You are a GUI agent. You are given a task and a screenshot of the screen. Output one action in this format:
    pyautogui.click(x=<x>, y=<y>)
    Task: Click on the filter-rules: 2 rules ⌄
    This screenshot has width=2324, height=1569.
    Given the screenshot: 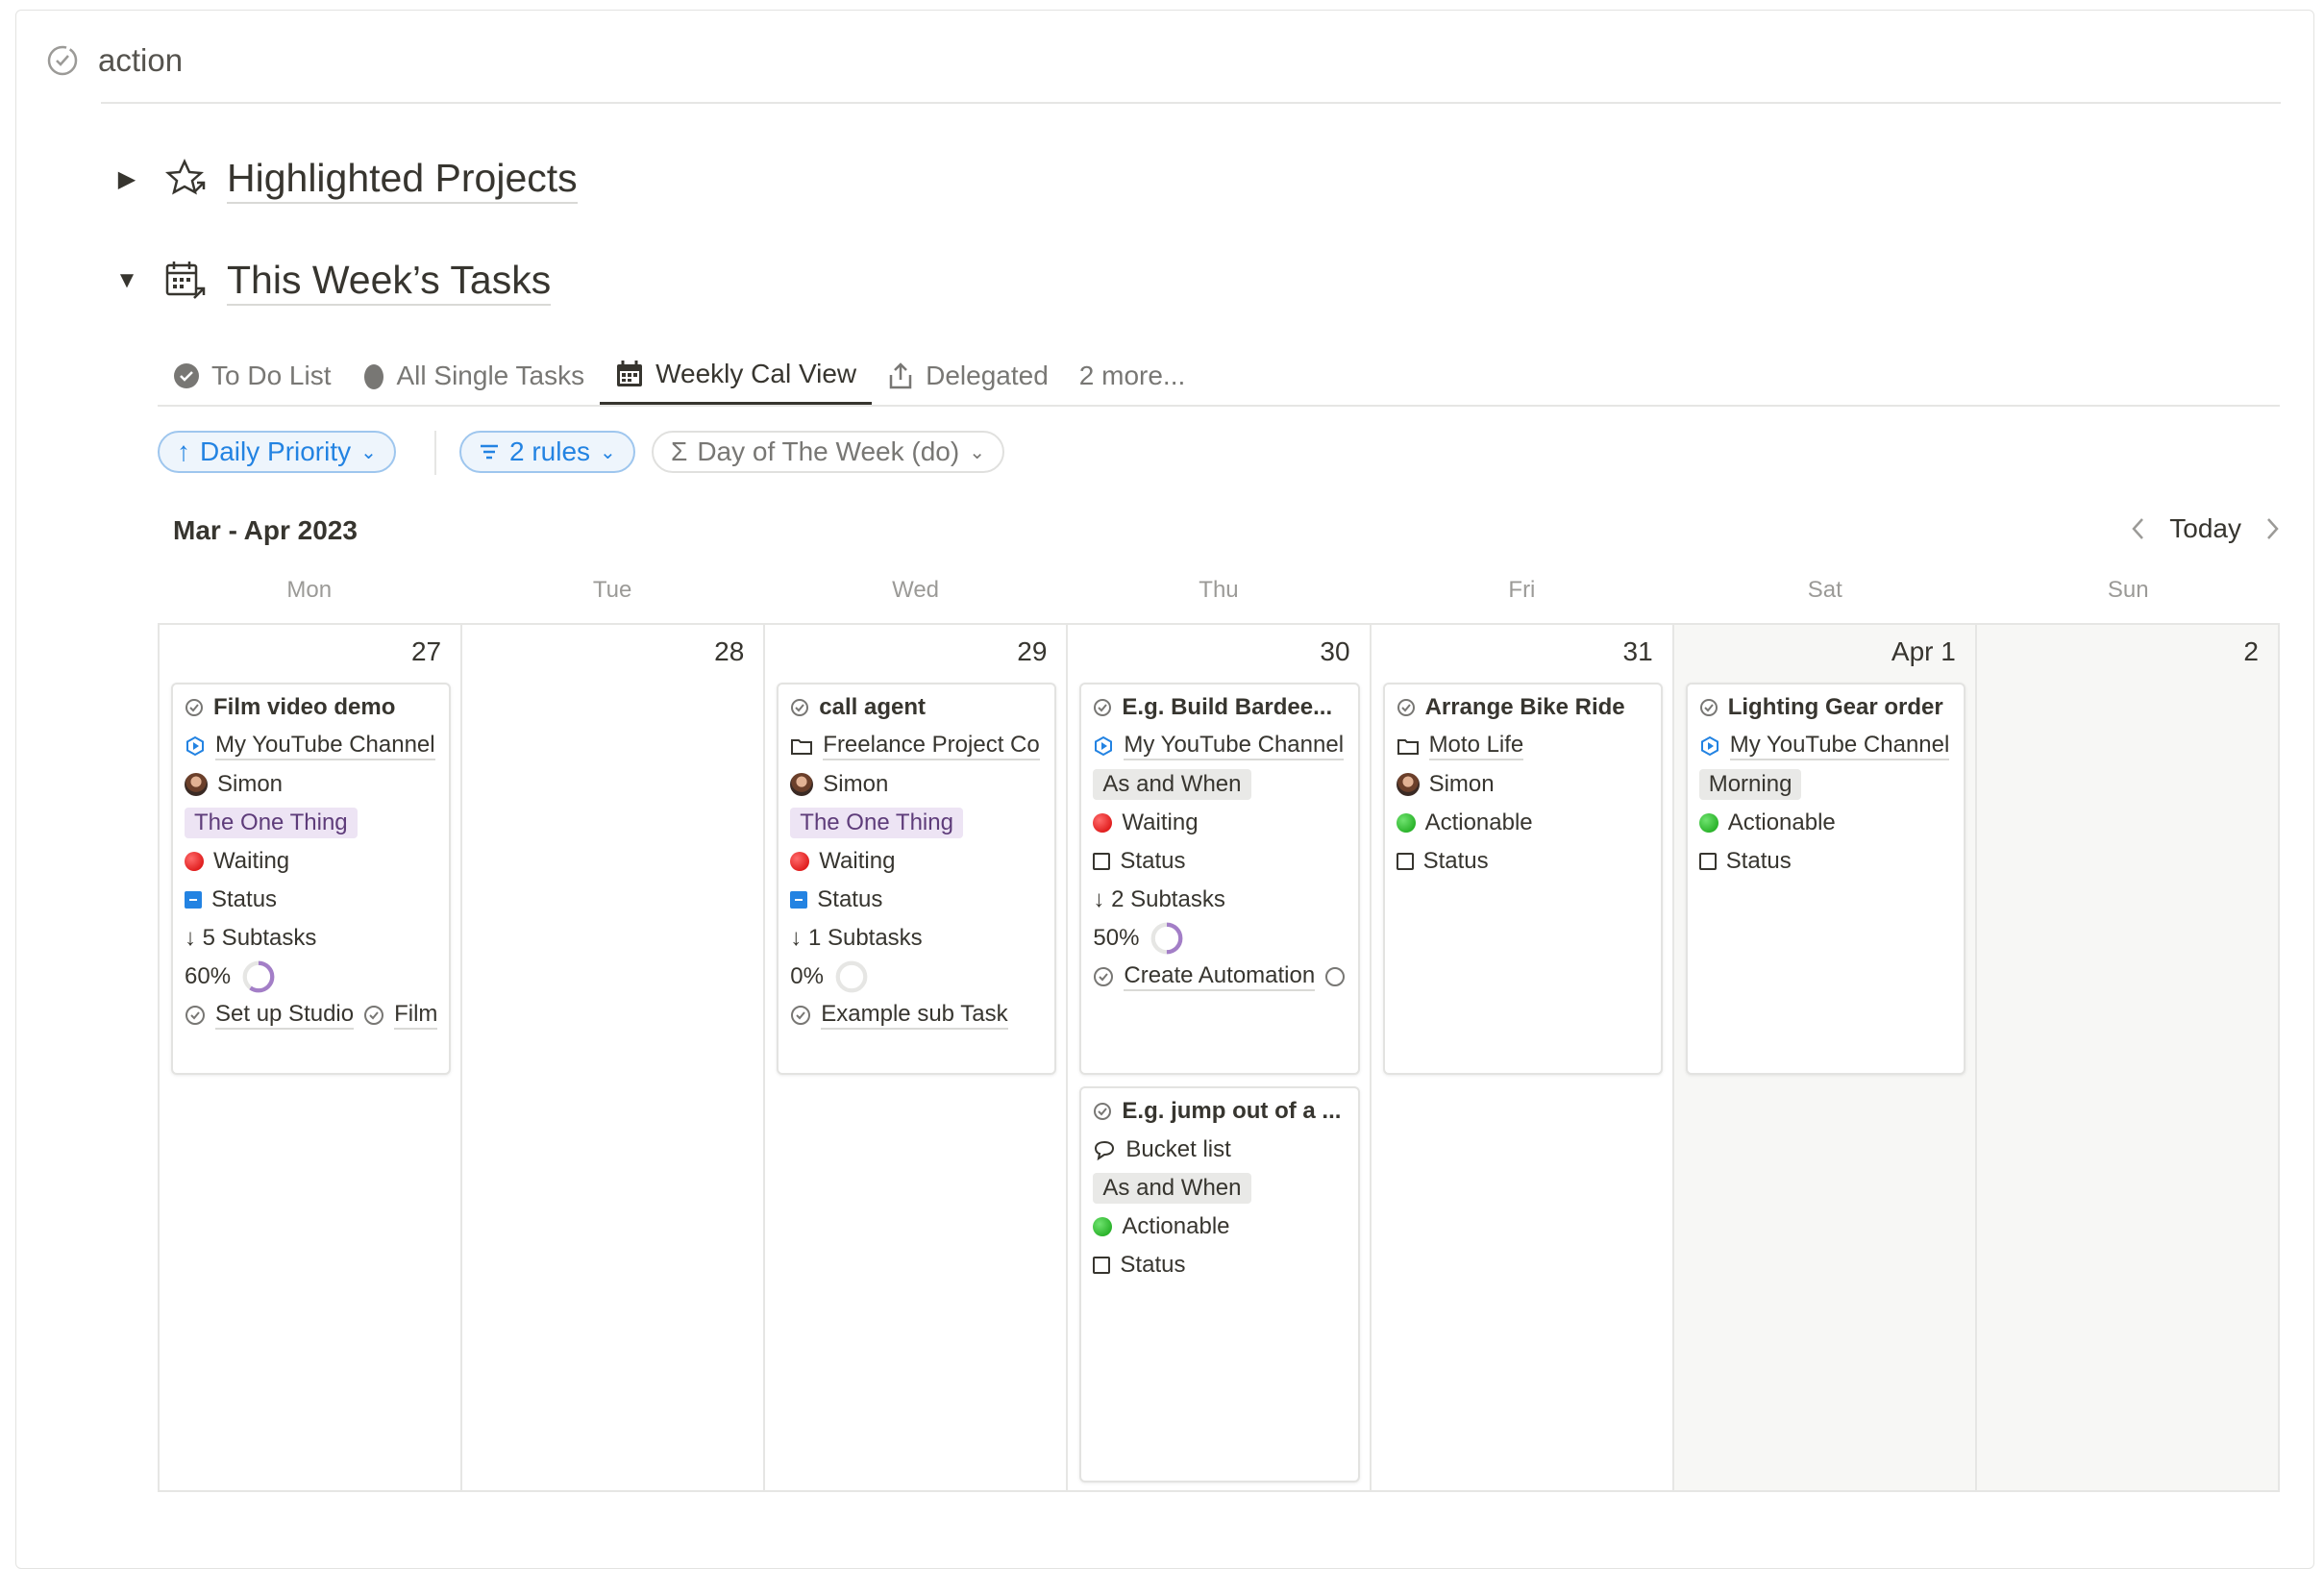 What is the action you would take?
    pyautogui.click(x=547, y=452)
    